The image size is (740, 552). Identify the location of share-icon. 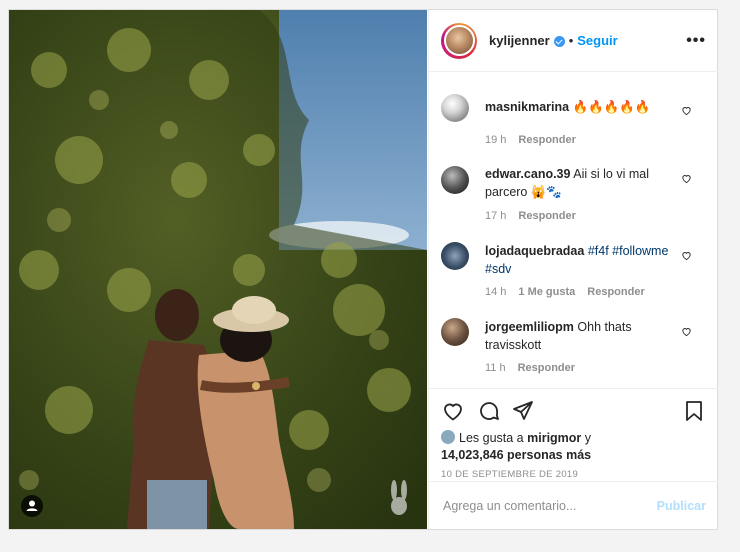
(523, 411).